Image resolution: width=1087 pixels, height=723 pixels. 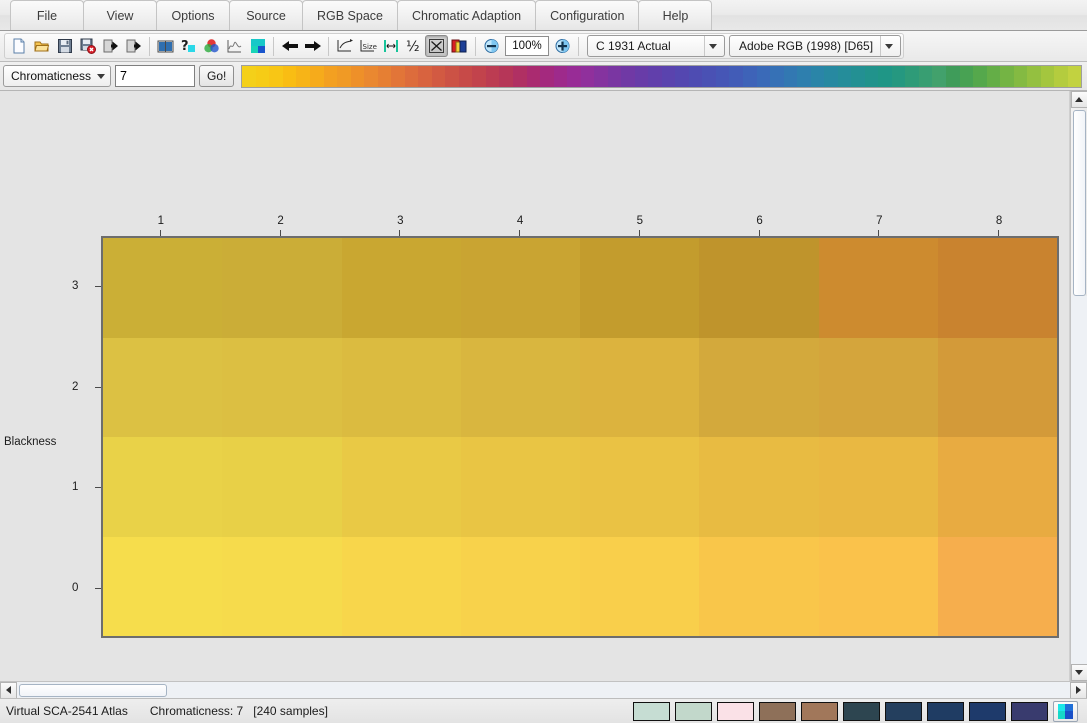 What do you see at coordinates (1078, 672) in the screenshot?
I see `scroll-down-button` at bounding box center [1078, 672].